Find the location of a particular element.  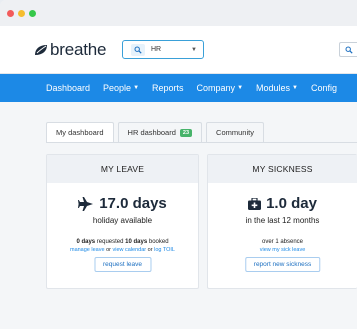

nav-modules: Modules ▼ is located at coordinates (277, 88).